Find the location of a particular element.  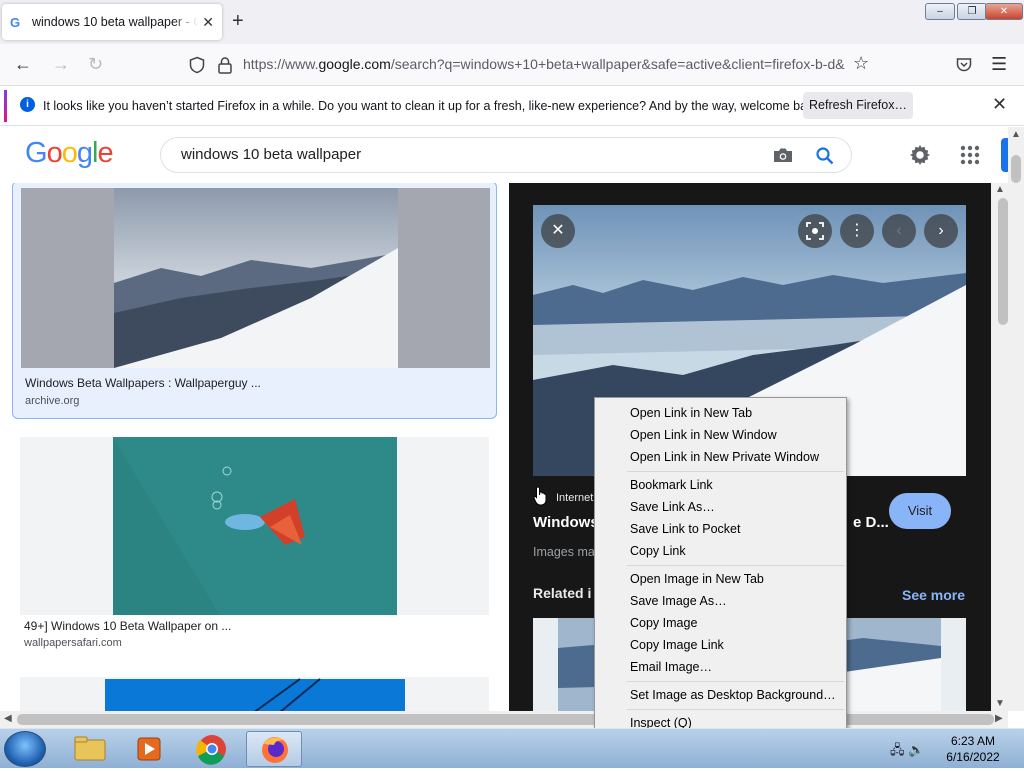

windows-taskbar: 🖧 🔊 6:23 AM 6/16/2022 is located at coordinates (512, 748).